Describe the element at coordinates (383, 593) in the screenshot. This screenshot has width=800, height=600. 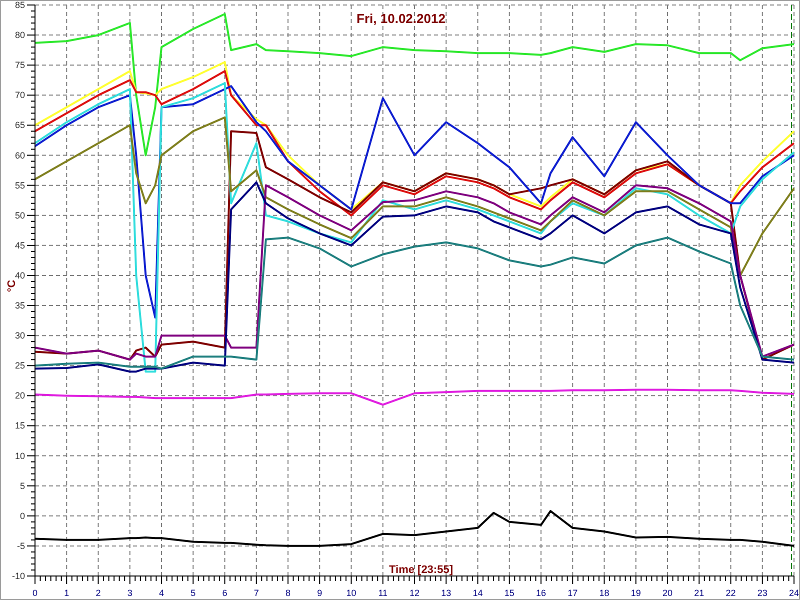
I see `x-tick-label: 11` at that location.